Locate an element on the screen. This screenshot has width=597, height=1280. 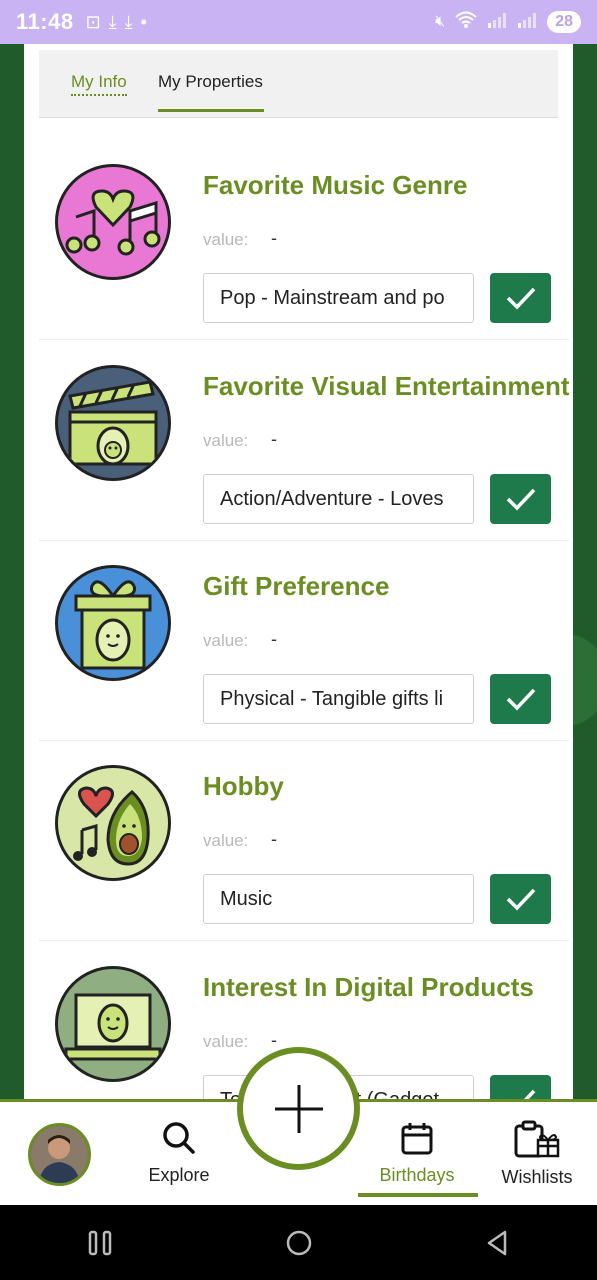
status-icons-right: 🔇︎ 28 is located at coordinates (508, 22).